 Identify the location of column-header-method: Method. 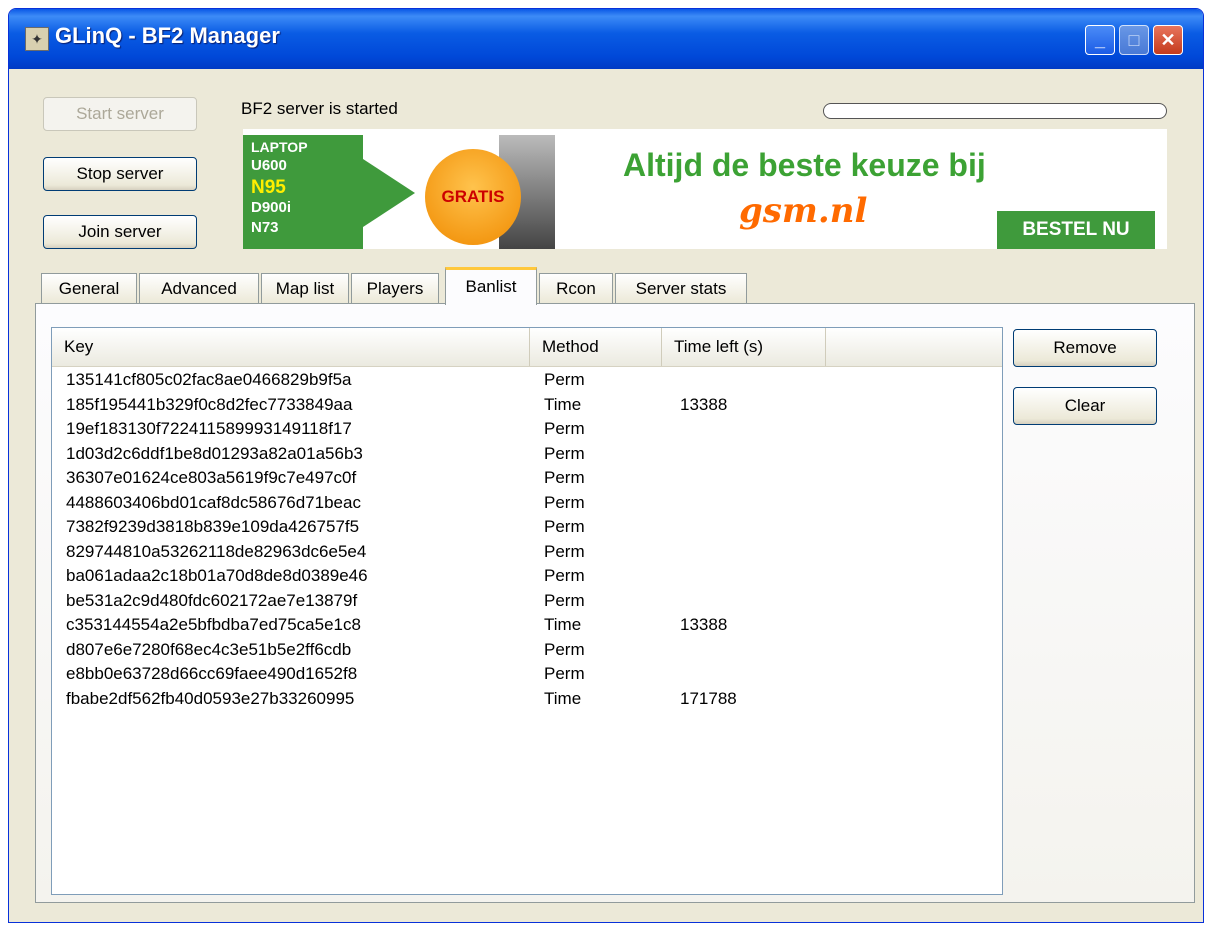
(596, 347).